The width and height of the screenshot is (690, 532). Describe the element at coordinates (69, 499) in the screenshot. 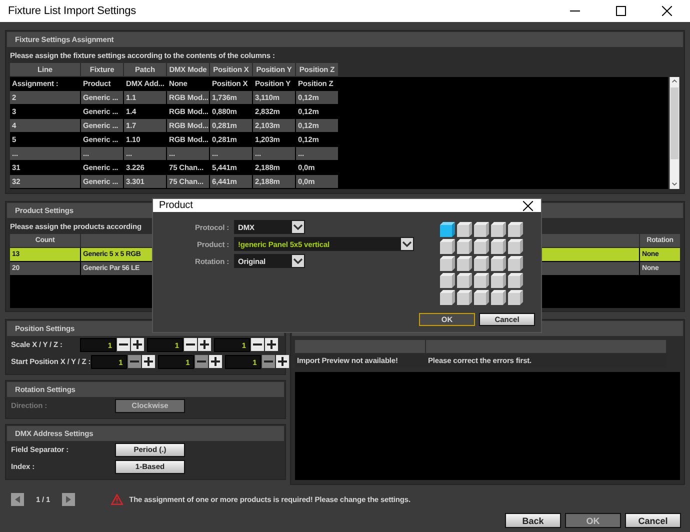

I see `next-page-button` at that location.